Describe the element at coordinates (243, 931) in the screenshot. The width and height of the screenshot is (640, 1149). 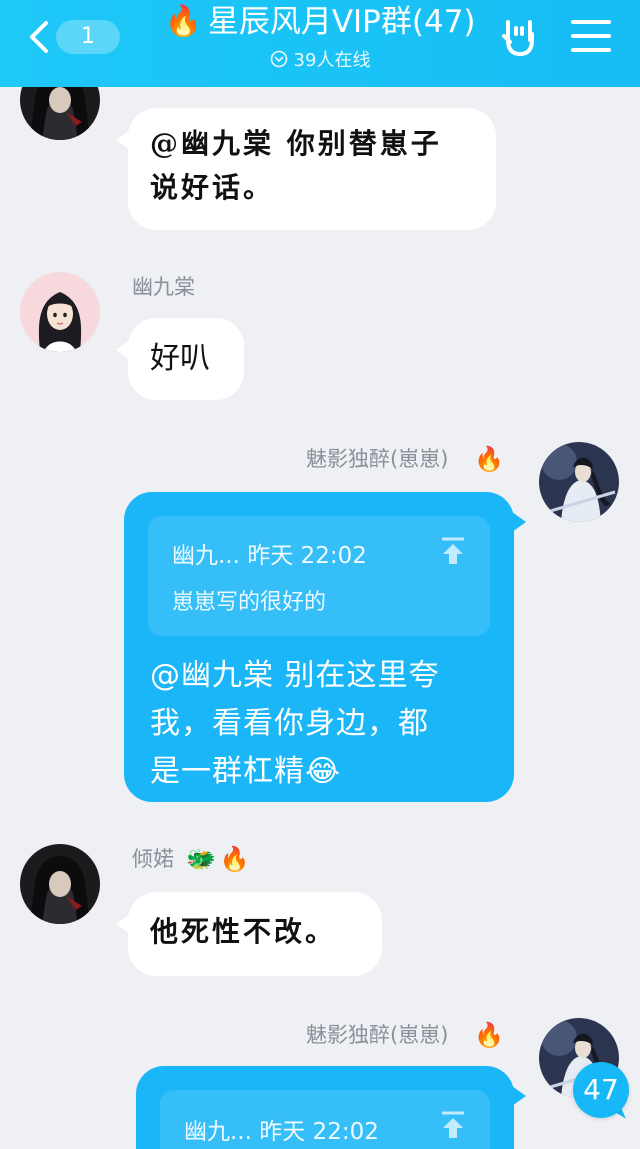
I see `message-text-line: 他死性不改。` at that location.